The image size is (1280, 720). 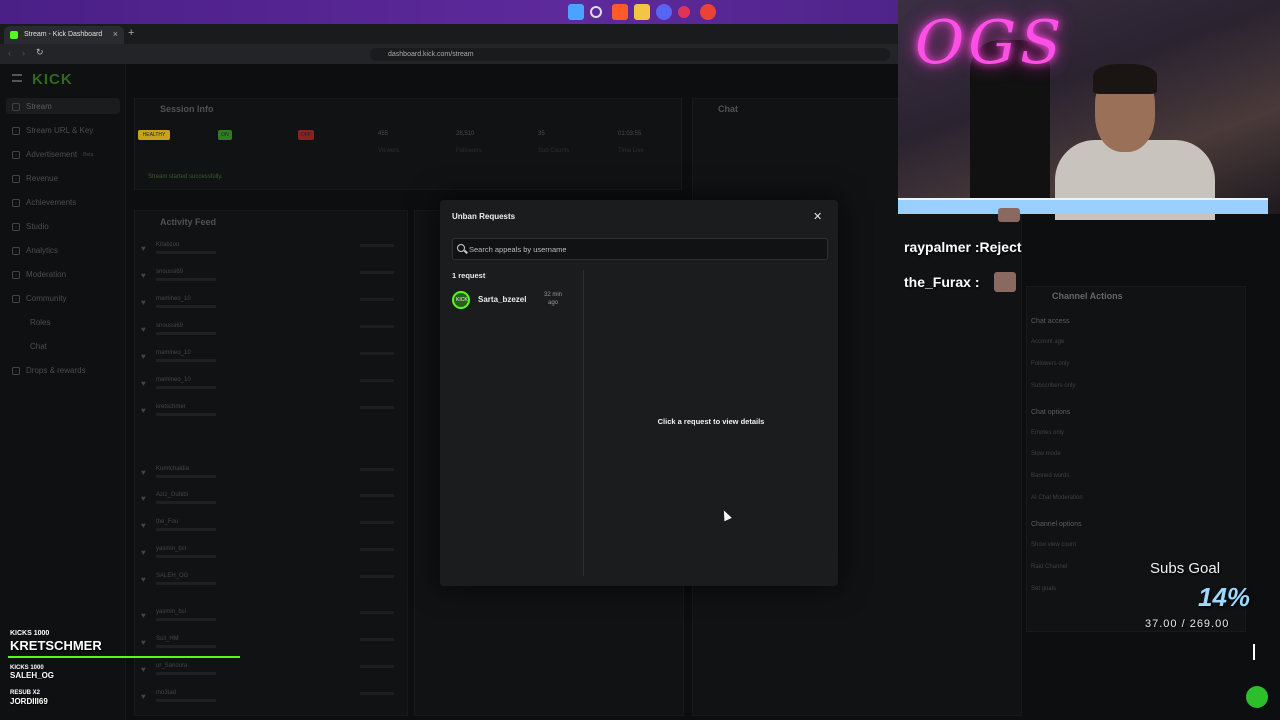 I want to click on browser-tab: Stream - Kick Dashboard ×, so click(x=64, y=35).